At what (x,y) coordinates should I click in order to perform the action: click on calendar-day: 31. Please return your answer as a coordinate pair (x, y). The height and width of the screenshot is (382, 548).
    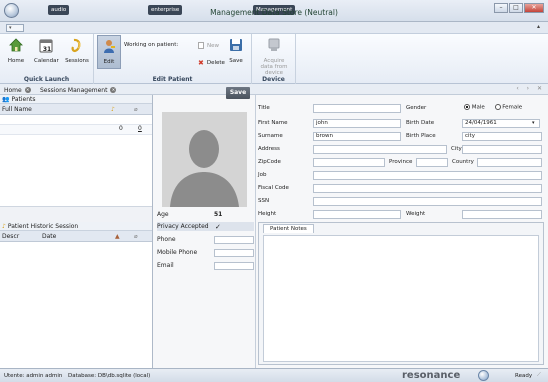
    Looking at the image, I should click on (47, 49).